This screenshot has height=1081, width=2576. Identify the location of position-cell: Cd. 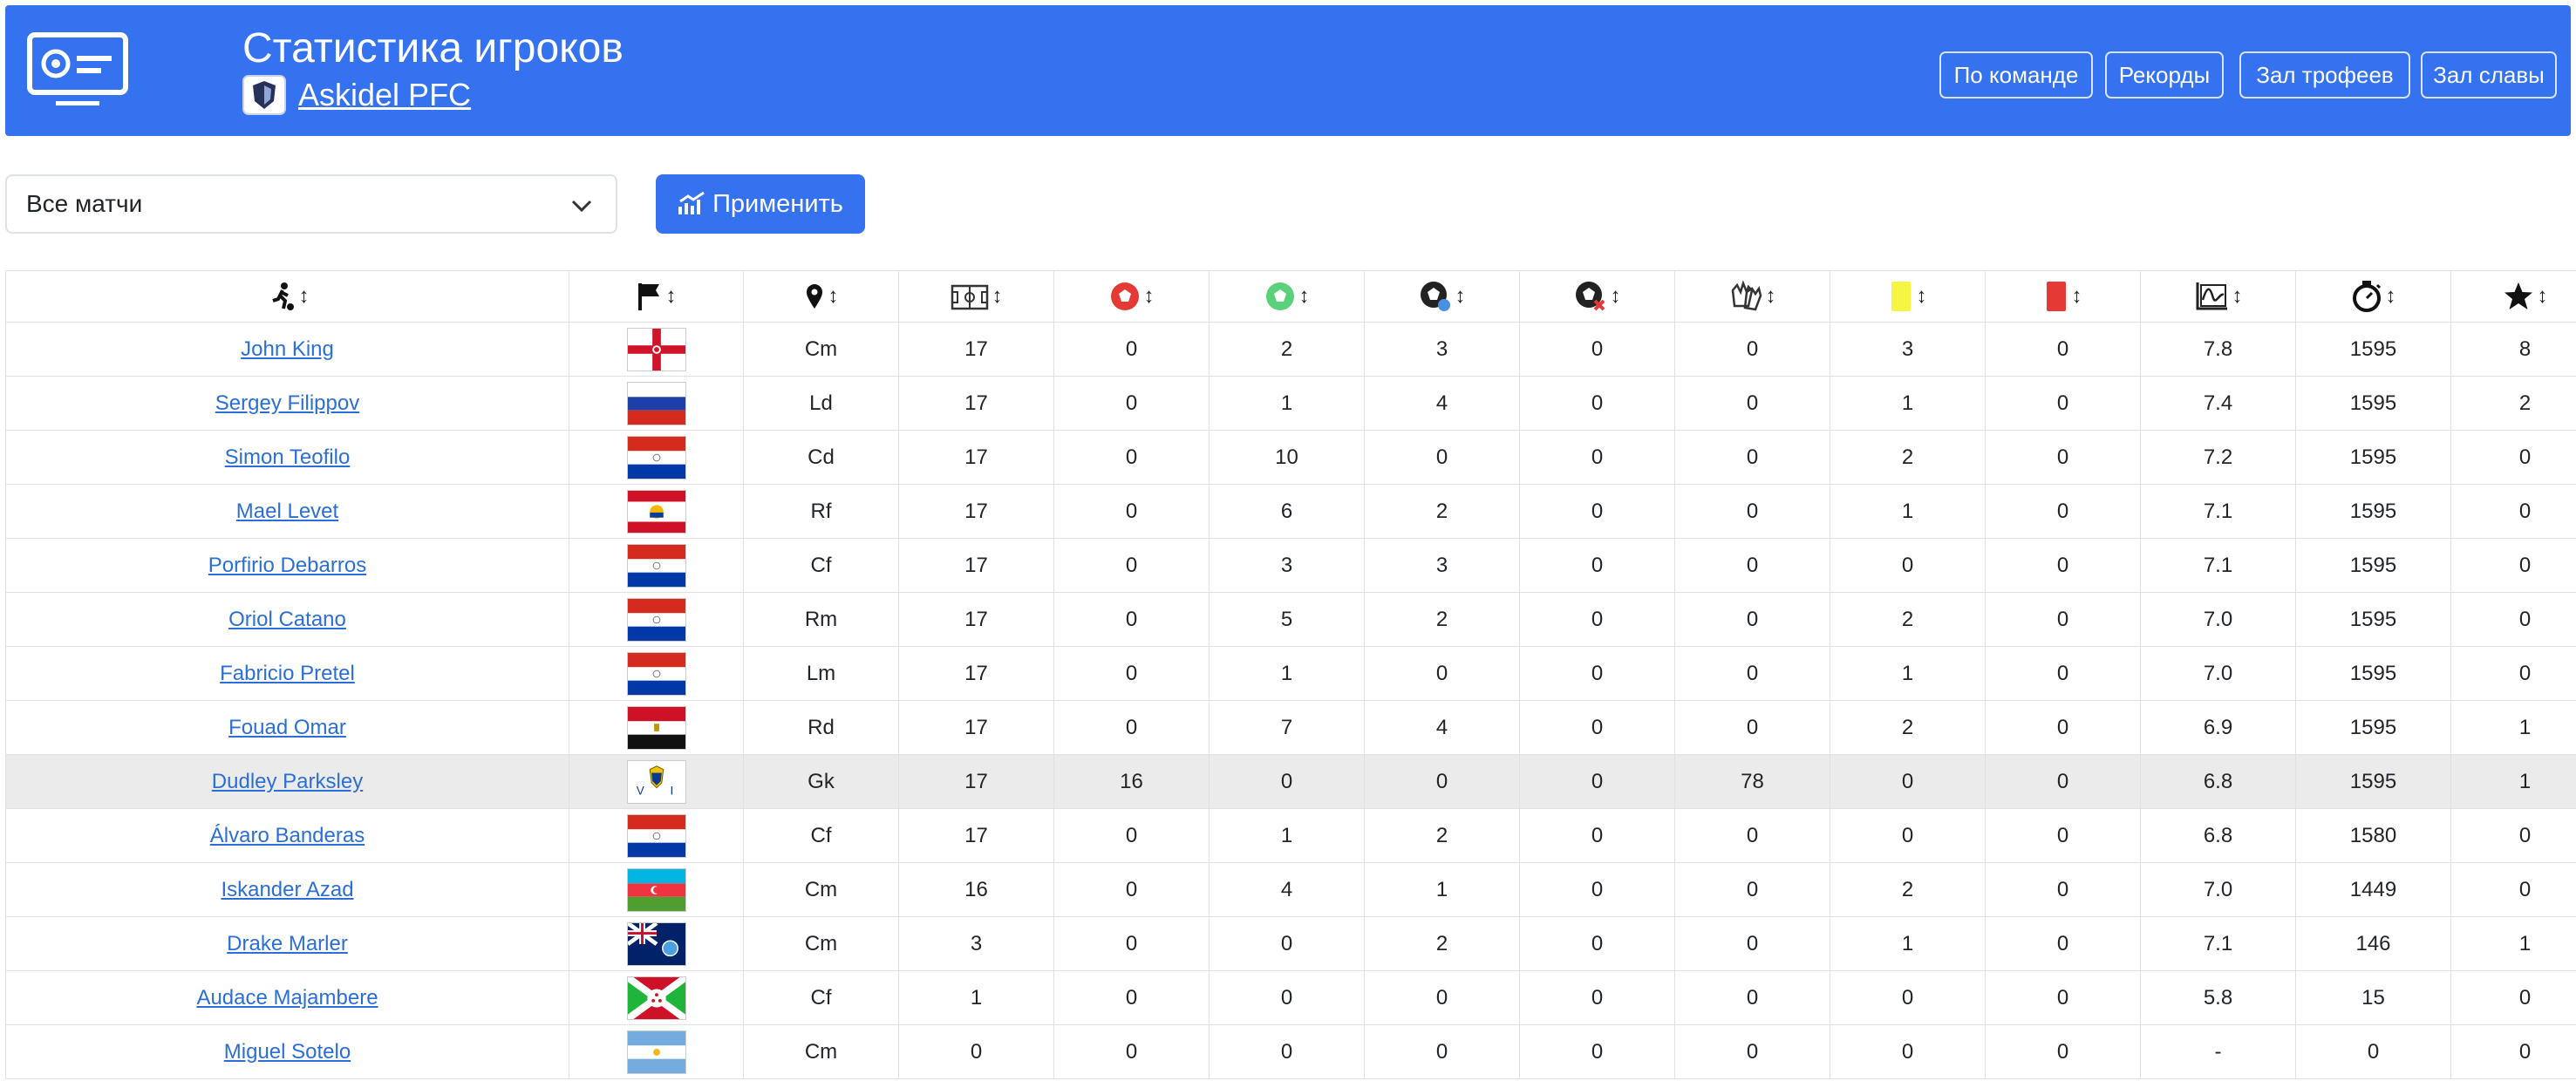
(821, 457).